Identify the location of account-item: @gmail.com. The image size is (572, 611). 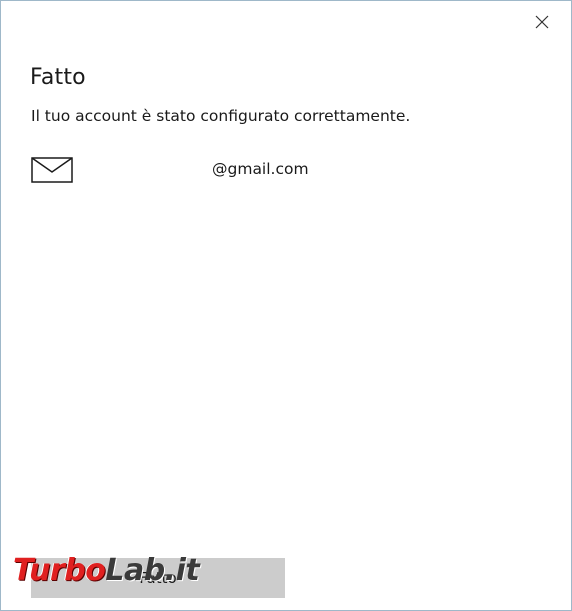
(281, 170).